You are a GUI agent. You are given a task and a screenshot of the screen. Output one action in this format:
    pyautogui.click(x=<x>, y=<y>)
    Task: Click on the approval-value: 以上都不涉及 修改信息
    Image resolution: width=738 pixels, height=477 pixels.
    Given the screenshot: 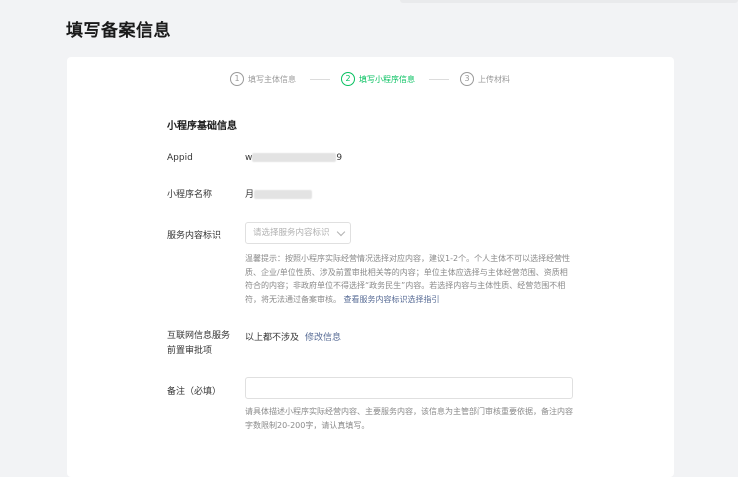 What is the action you would take?
    pyautogui.click(x=293, y=336)
    